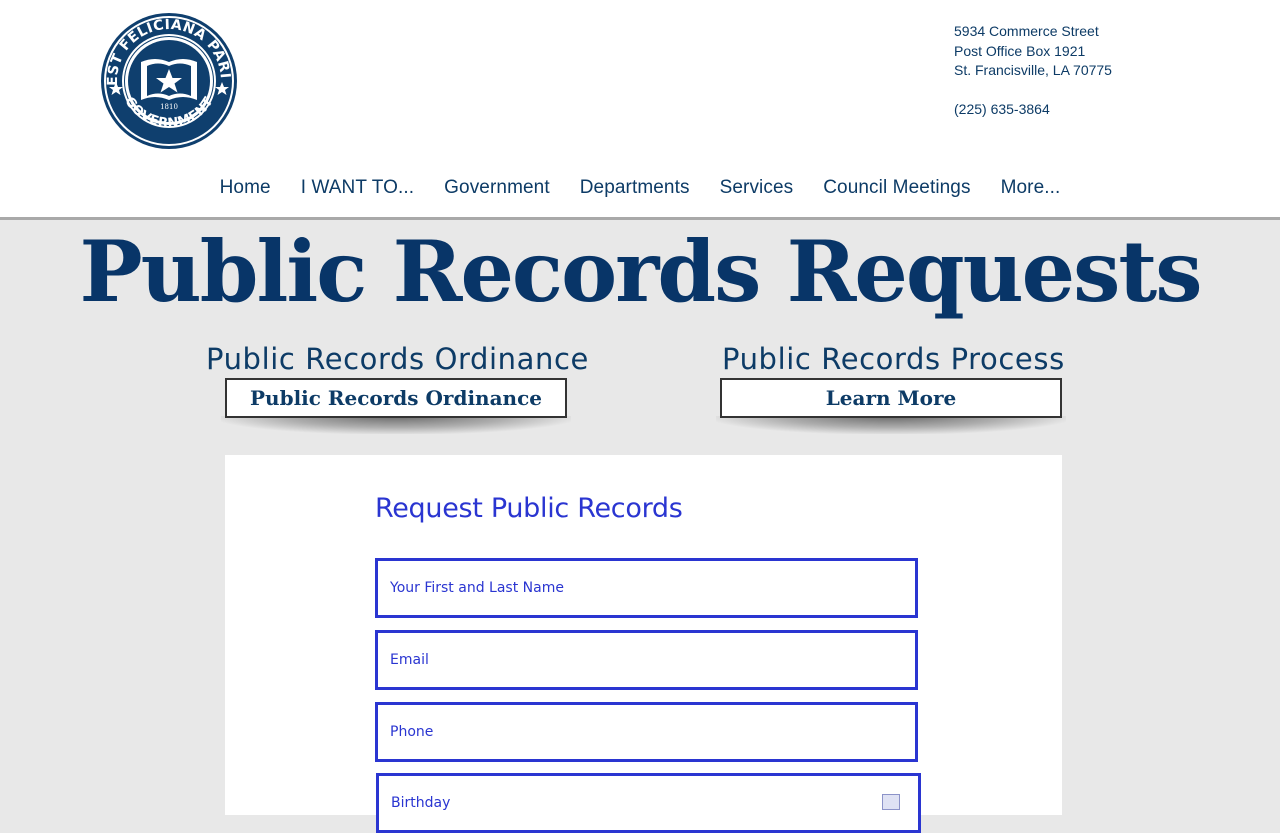 This screenshot has width=1280, height=833. I want to click on phone-number: (225) 635-3864, so click(1033, 110).